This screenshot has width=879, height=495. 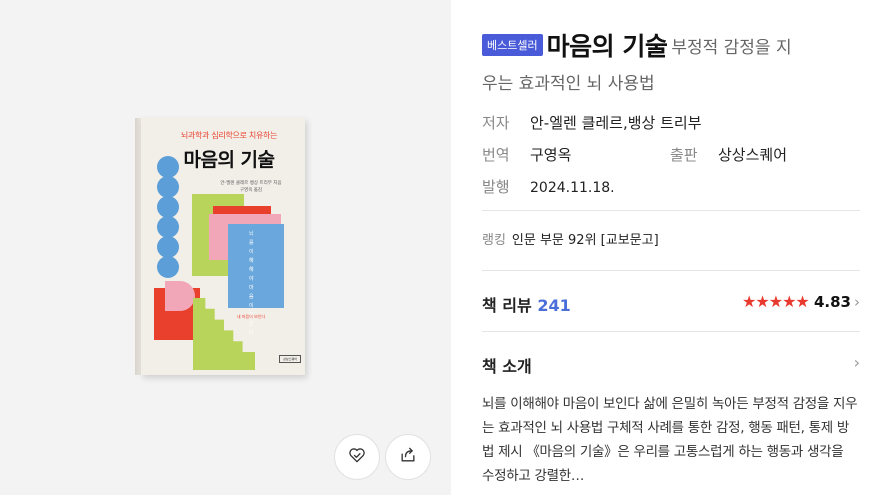 I want to click on cover-vertical-text: 뇌를 이해해야 마음이 보인다, so click(x=251, y=283).